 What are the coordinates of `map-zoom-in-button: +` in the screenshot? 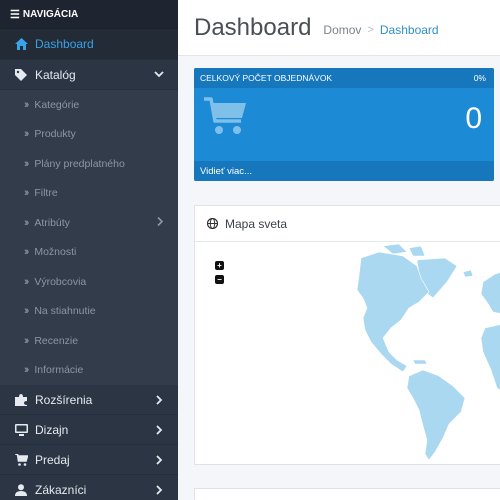 It's located at (219, 265).